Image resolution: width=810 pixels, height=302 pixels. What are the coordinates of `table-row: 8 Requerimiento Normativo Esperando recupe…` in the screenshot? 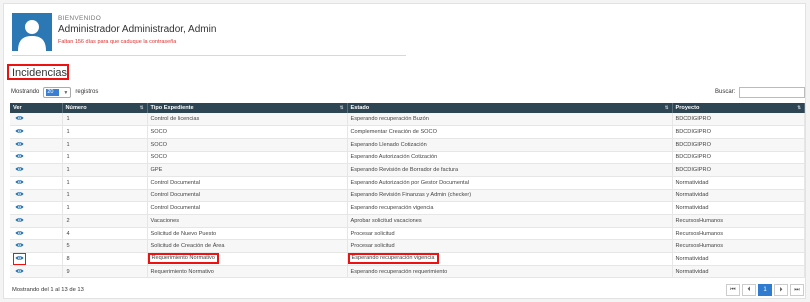 It's located at (407, 259).